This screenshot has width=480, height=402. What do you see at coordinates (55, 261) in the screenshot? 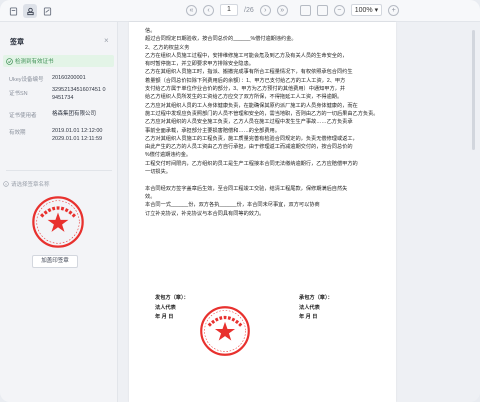
I see `add-seal-button: 加盖印签章` at bounding box center [55, 261].